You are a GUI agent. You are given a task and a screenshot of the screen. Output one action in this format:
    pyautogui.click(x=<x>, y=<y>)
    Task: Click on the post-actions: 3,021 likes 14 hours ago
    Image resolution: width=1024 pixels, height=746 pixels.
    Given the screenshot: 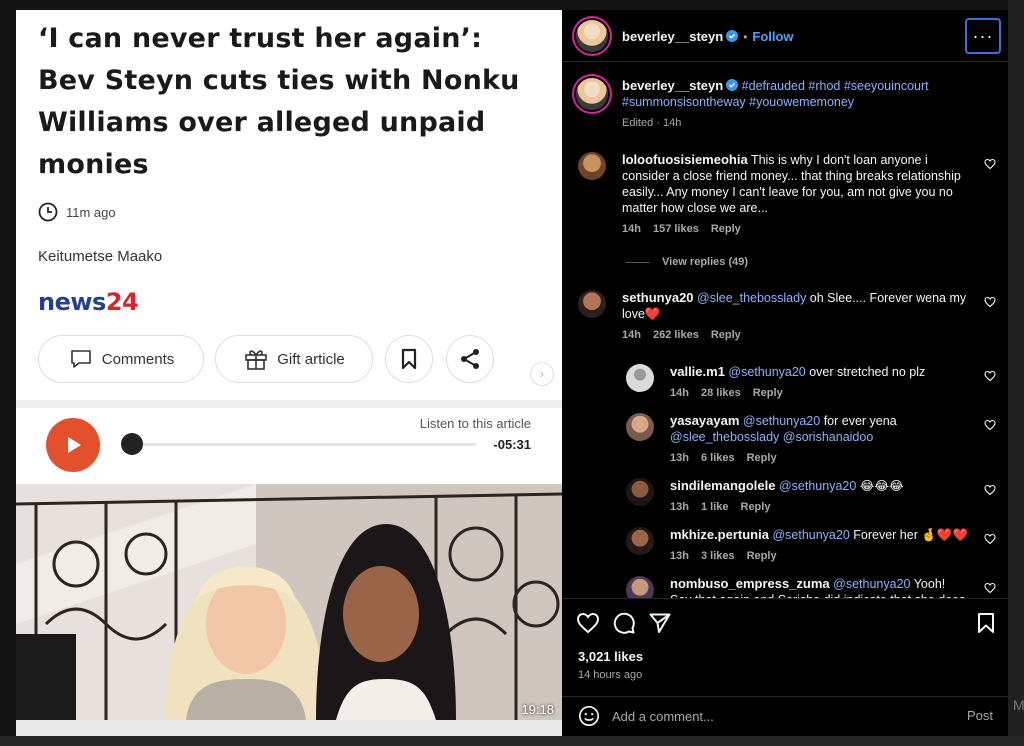 What is the action you would take?
    pyautogui.click(x=785, y=653)
    